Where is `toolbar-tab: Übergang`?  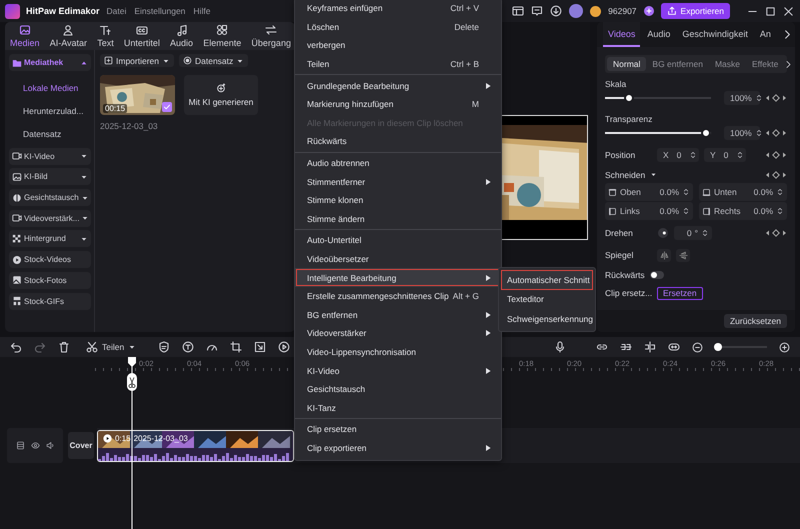
toolbar-tab: Übergang is located at coordinates (271, 36).